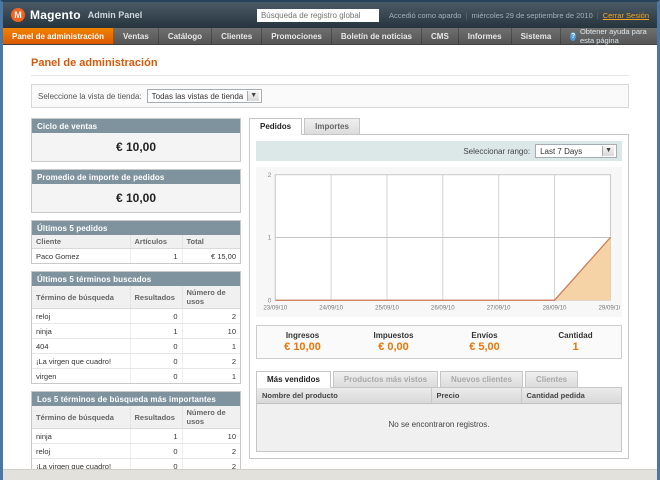 The image size is (660, 480). Describe the element at coordinates (331, 307) in the screenshot. I see `svg-text: 24/09/10` at that location.